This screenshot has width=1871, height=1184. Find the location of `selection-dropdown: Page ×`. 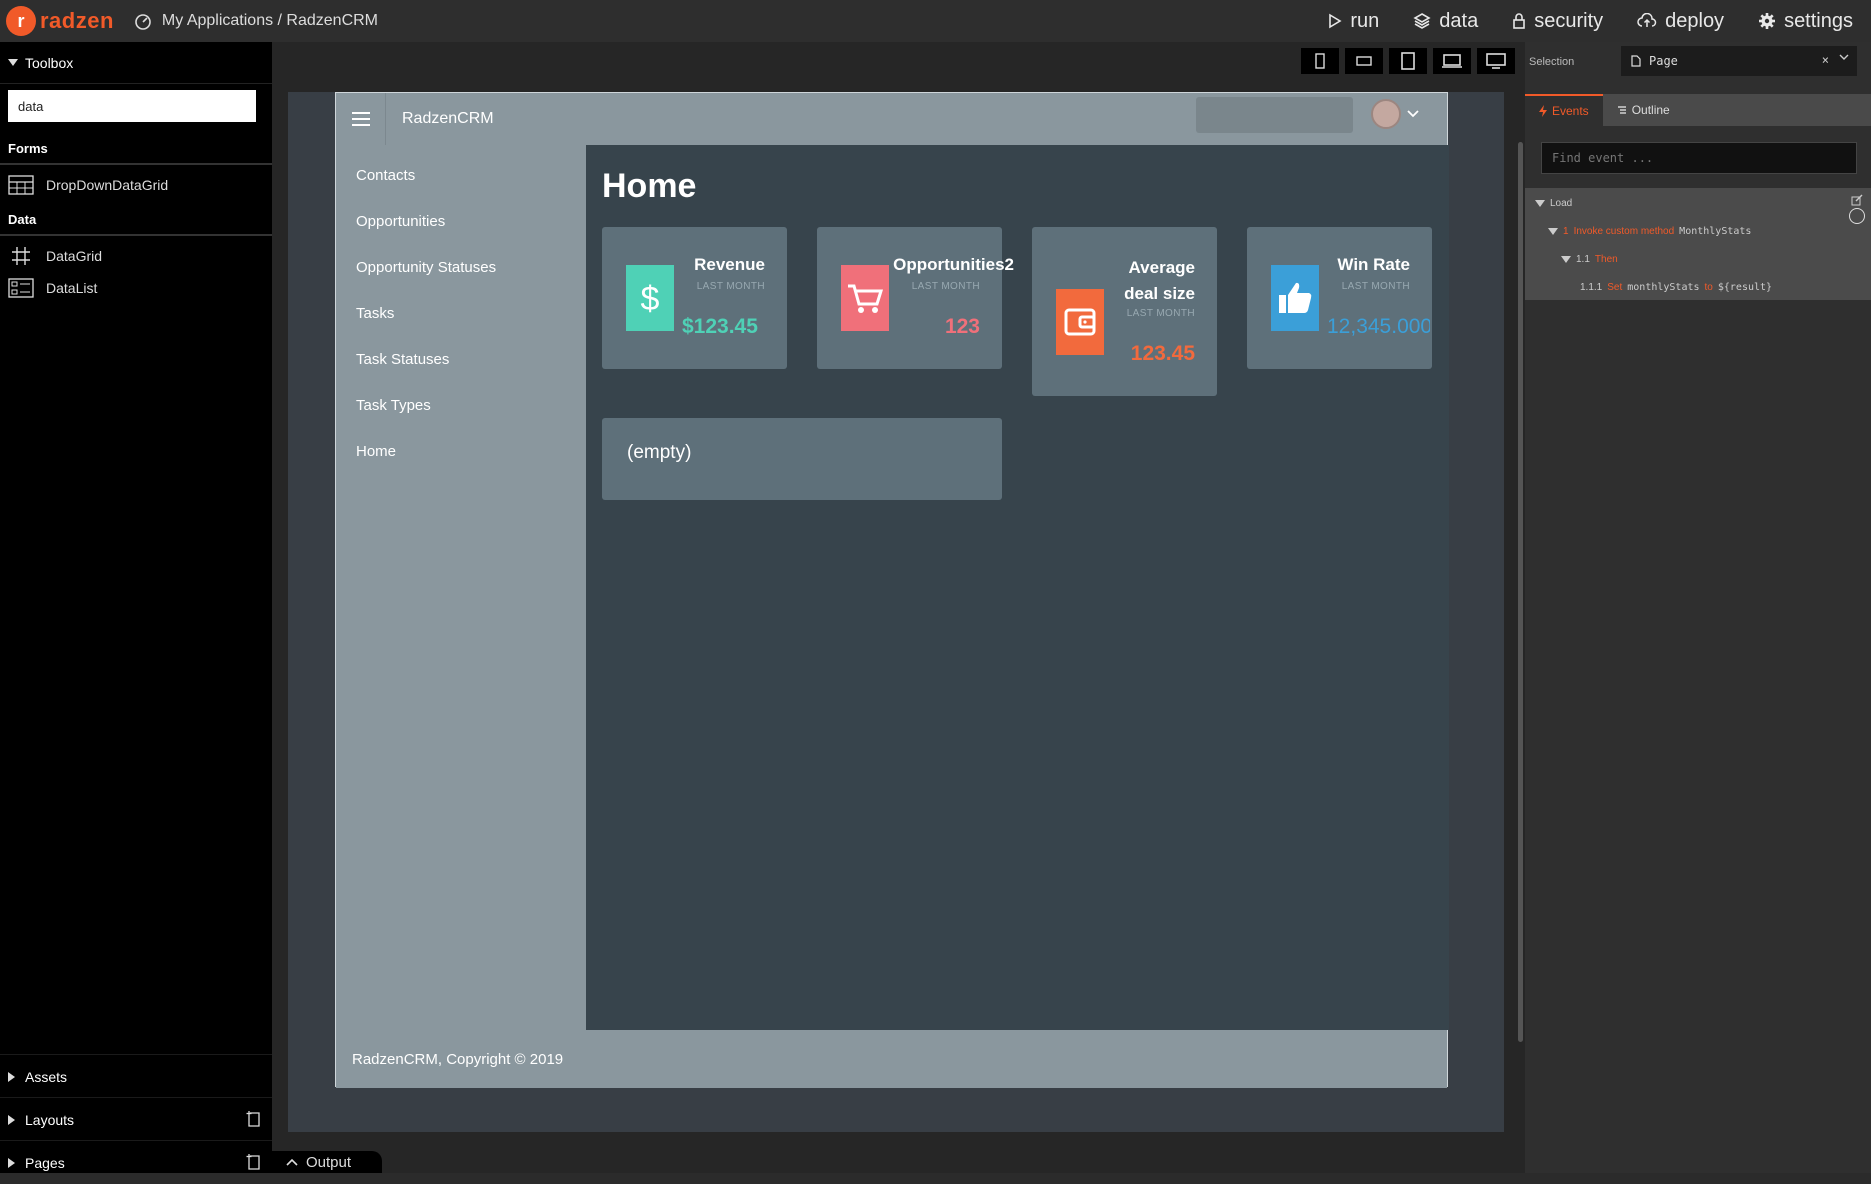

selection-dropdown: Page × is located at coordinates (1739, 61).